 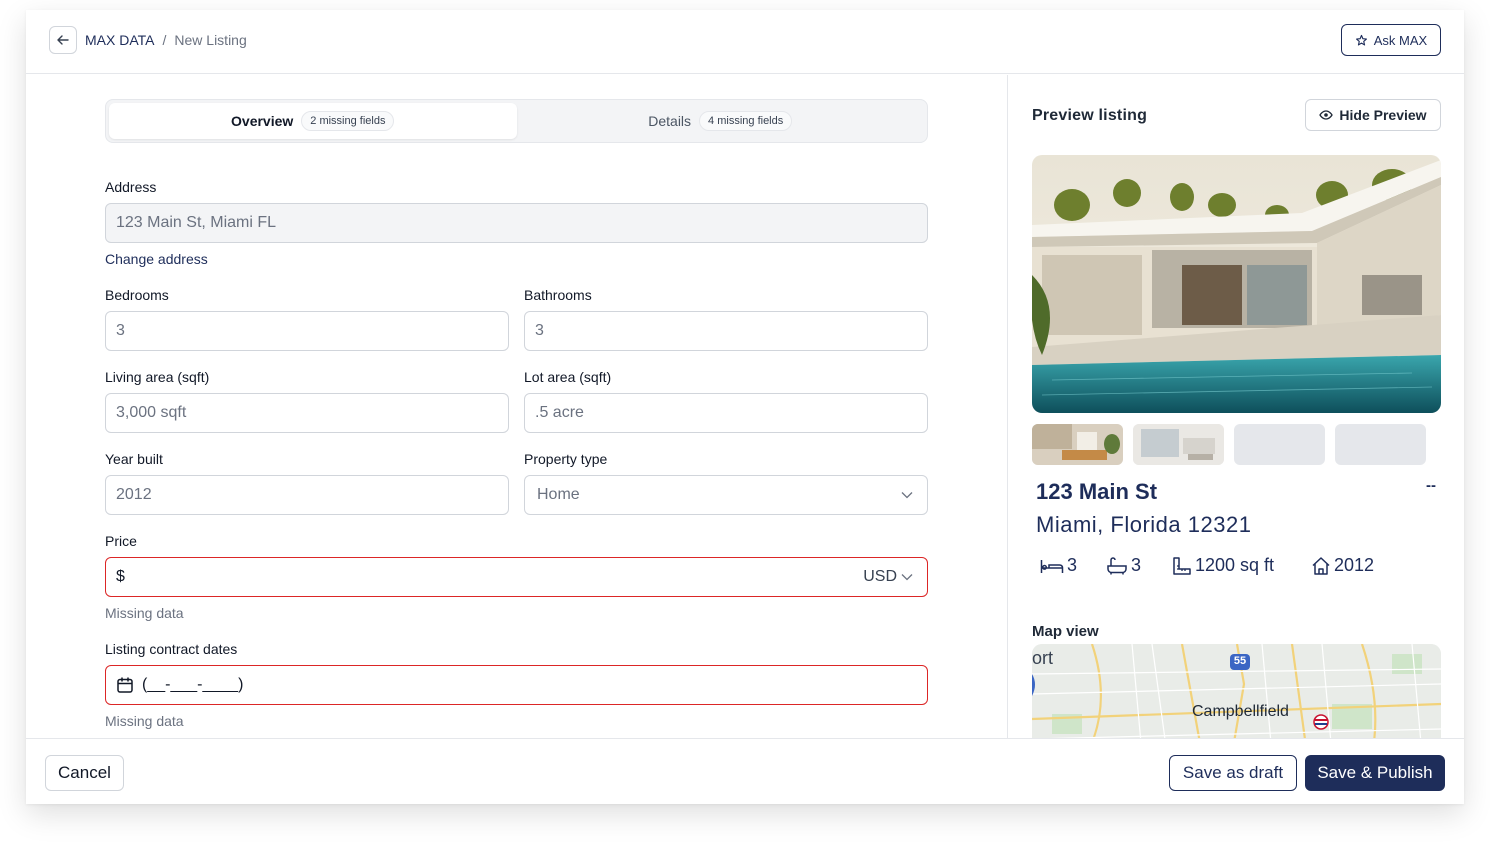 I want to click on living-area-field: 3,000 sqft, so click(x=307, y=413).